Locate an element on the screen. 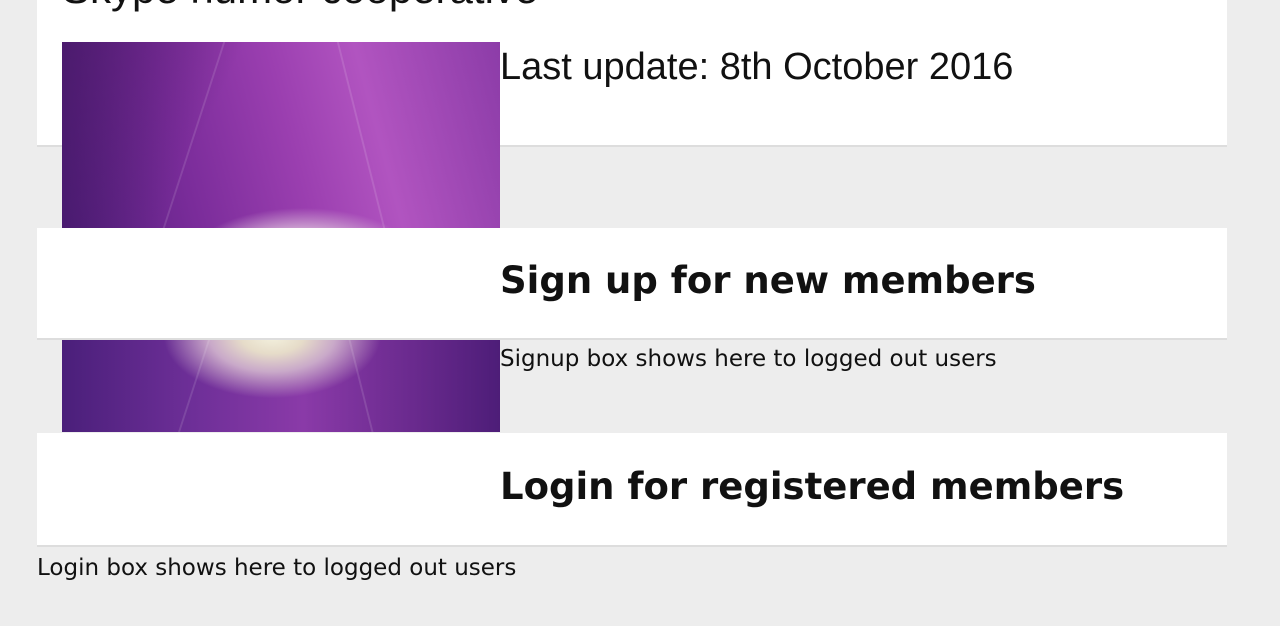 The image size is (1280, 626). signup-heading: Sign up for new members is located at coordinates (768, 280).